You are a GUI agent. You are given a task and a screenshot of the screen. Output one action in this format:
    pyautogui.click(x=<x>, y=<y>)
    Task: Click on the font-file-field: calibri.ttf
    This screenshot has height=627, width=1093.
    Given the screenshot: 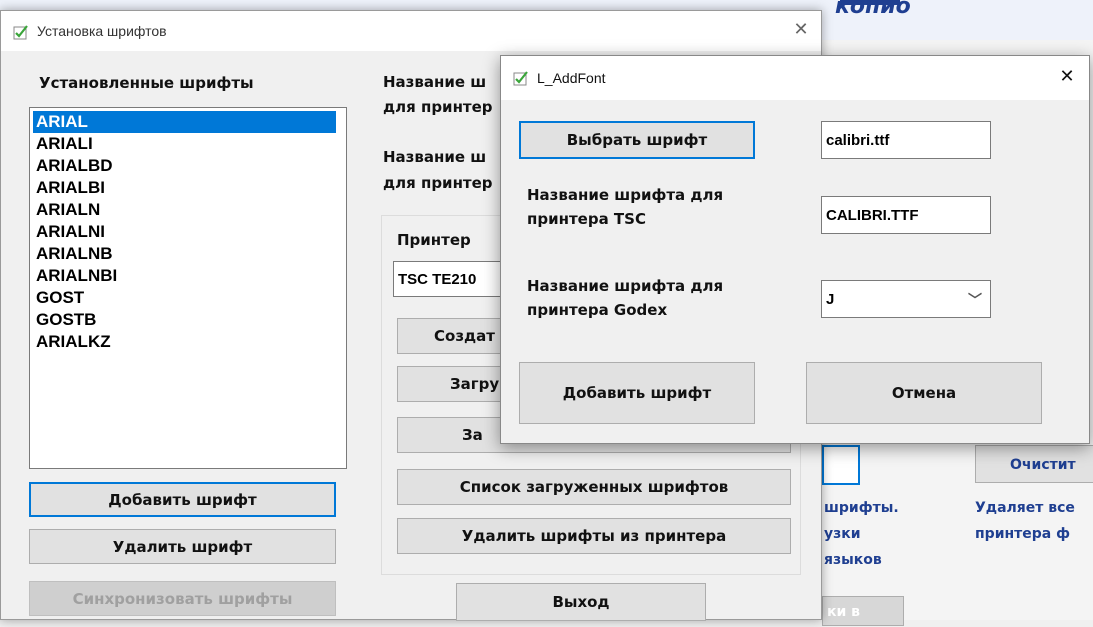 What is the action you would take?
    pyautogui.click(x=906, y=140)
    